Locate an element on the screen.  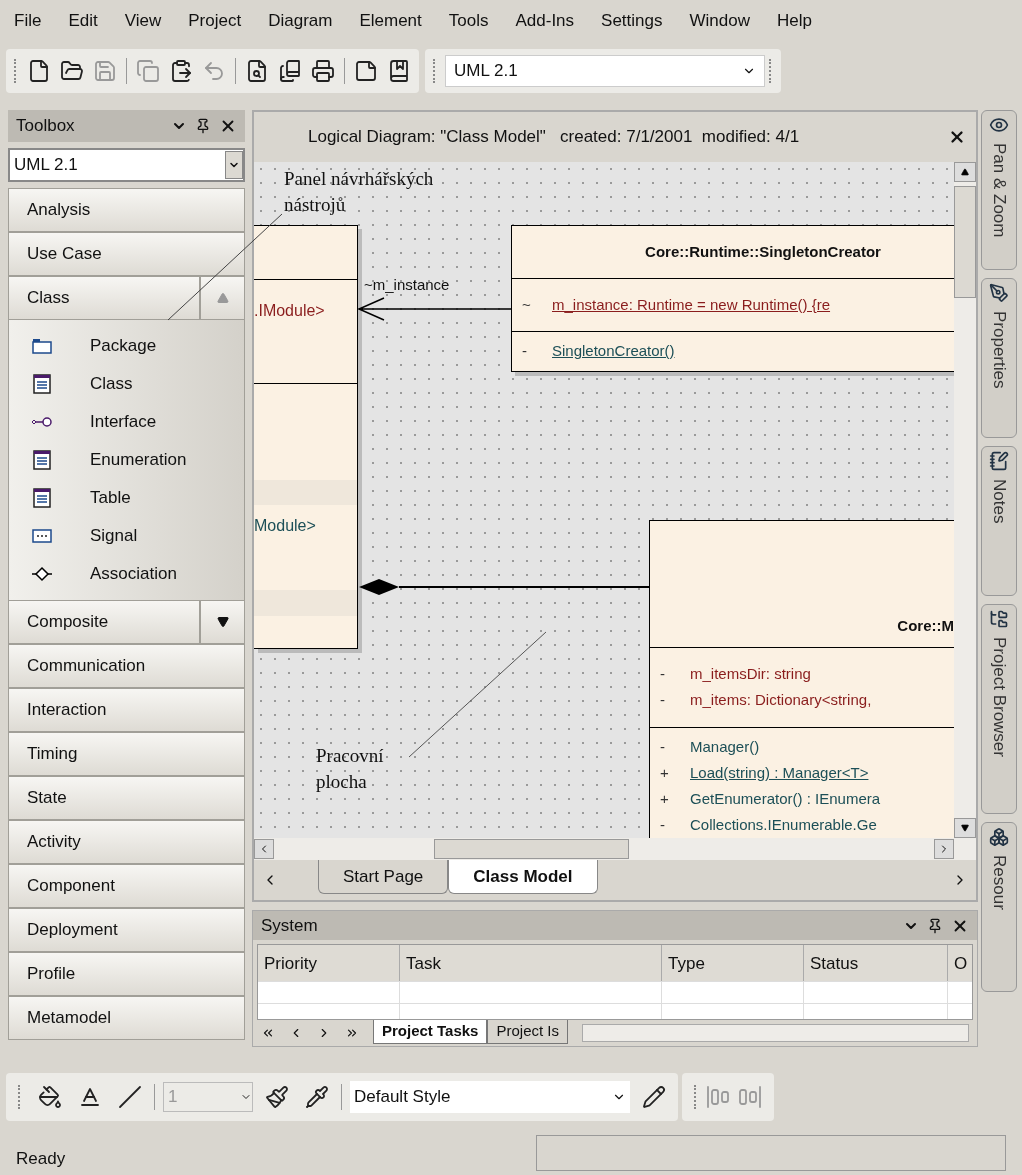
eye-icon is located at coordinates (999, 125).